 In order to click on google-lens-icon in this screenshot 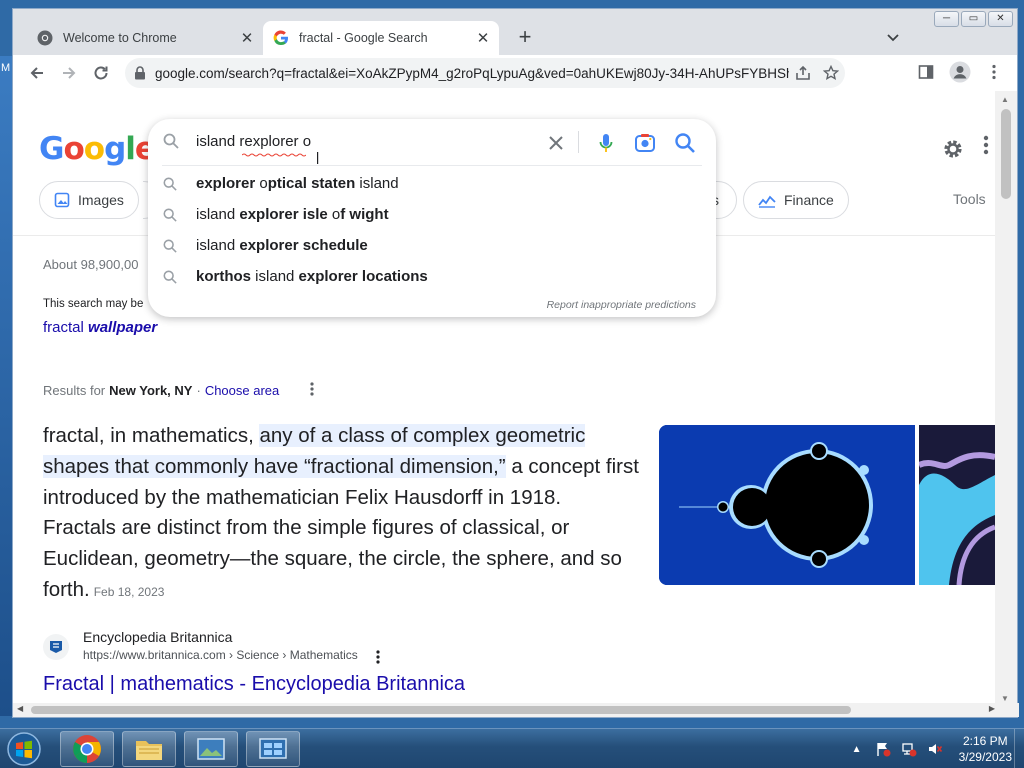, I will do `click(645, 143)`.